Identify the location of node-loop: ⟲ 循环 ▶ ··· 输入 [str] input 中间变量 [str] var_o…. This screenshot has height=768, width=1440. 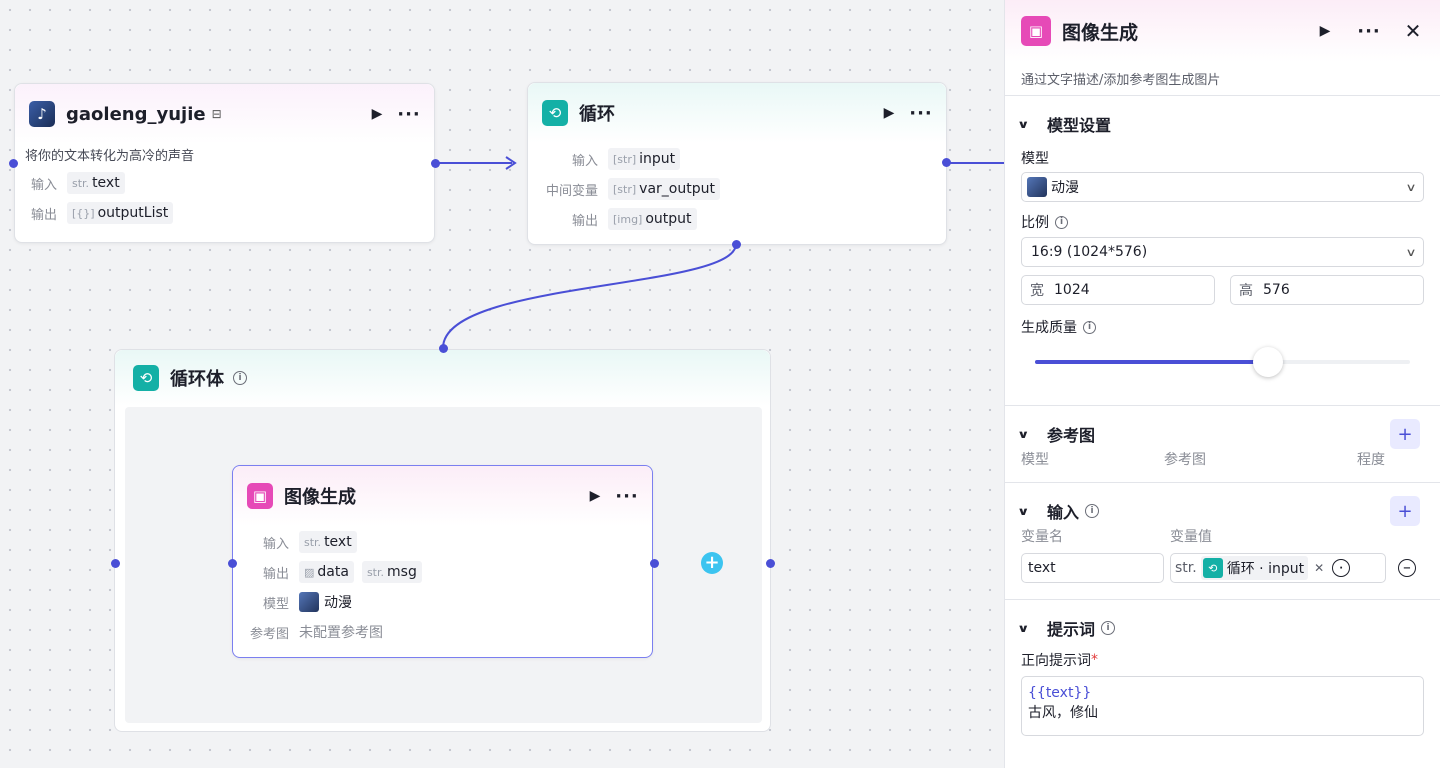
(737, 163).